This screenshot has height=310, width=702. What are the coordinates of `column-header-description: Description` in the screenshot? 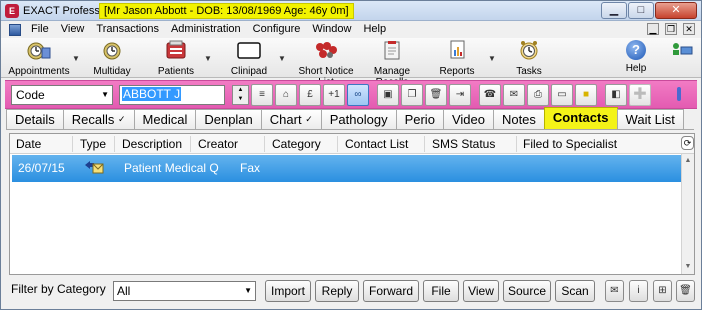 It's located at (152, 144).